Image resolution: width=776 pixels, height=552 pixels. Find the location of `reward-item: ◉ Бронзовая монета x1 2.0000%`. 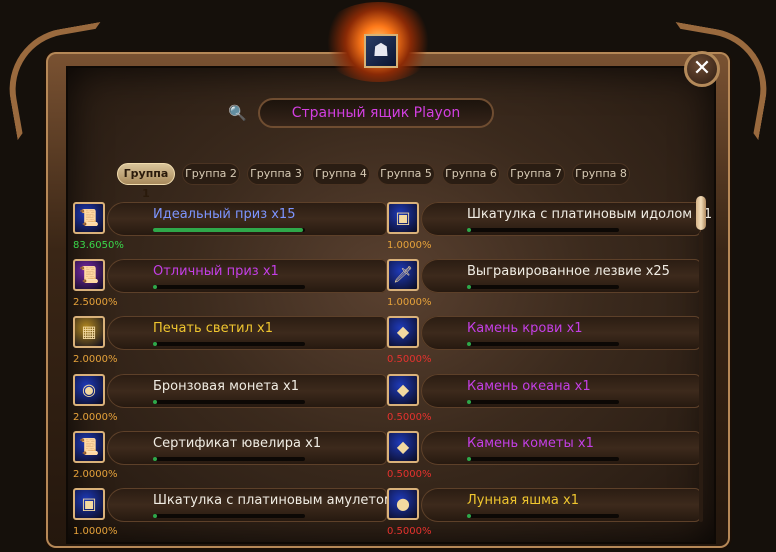

reward-item: ◉ Бронзовая монета x1 2.0000% is located at coordinates (233, 402).